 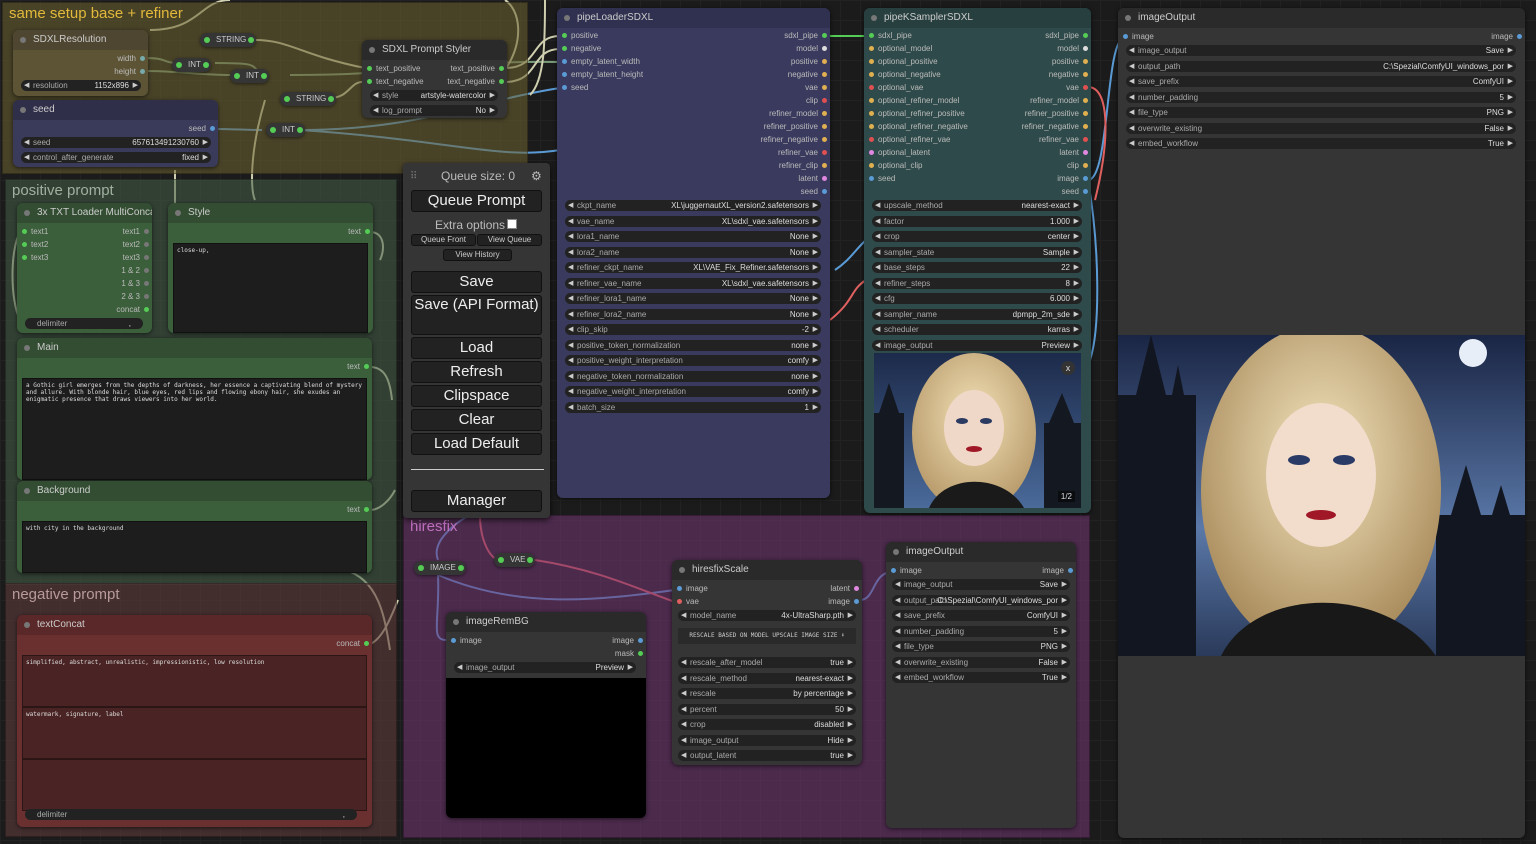 I want to click on pipe-loader-widget-3: ◀ lora2_name None ▶, so click(x=693, y=252).